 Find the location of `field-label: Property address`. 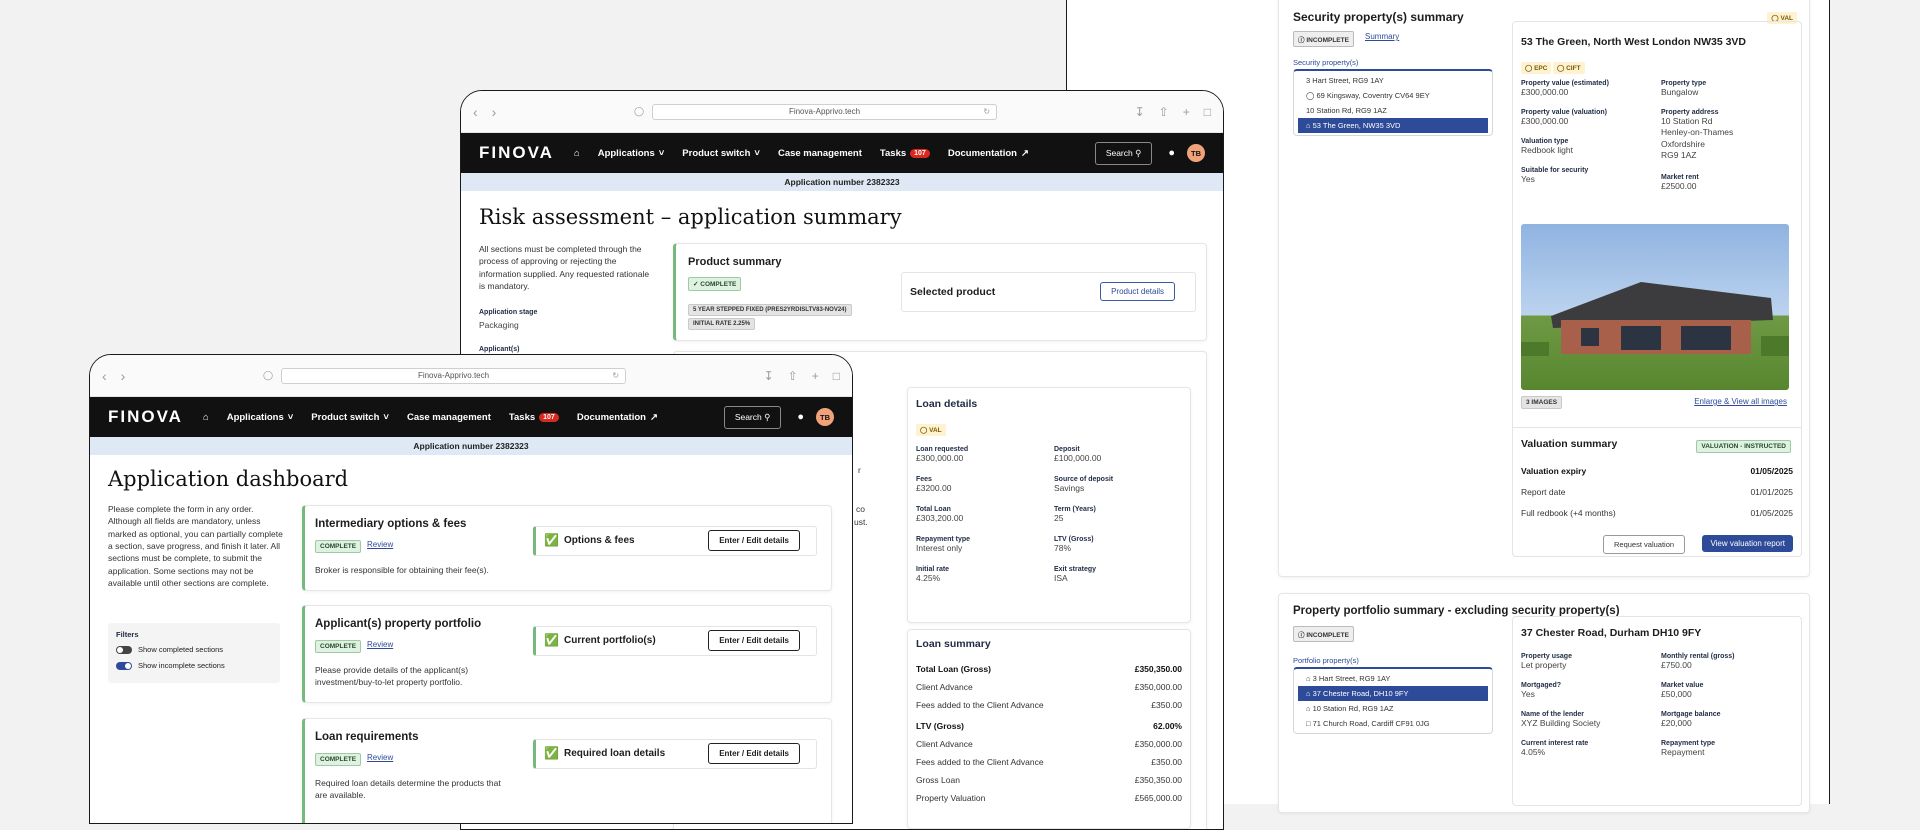

field-label: Property address is located at coordinates (1690, 112).